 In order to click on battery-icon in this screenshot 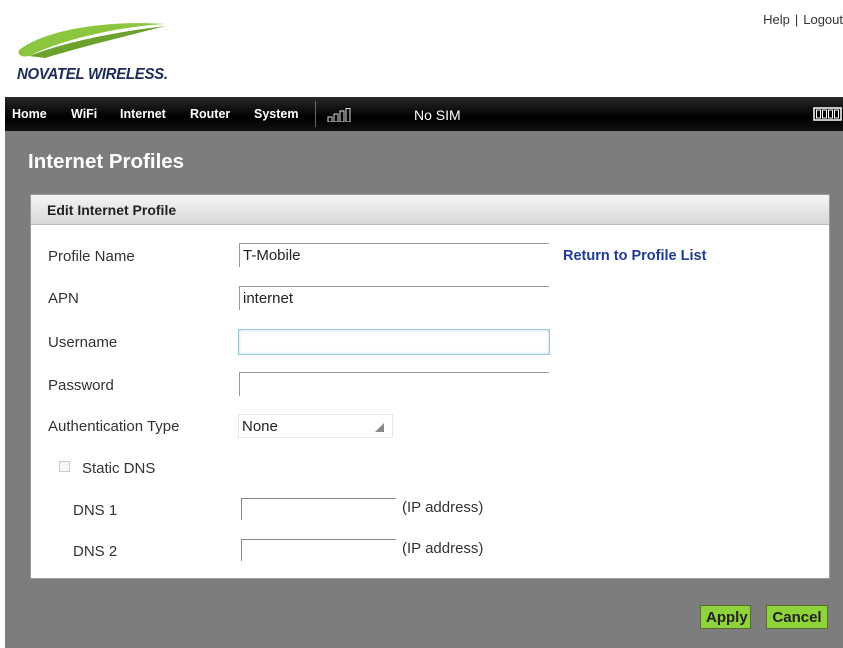, I will do `click(827, 114)`.